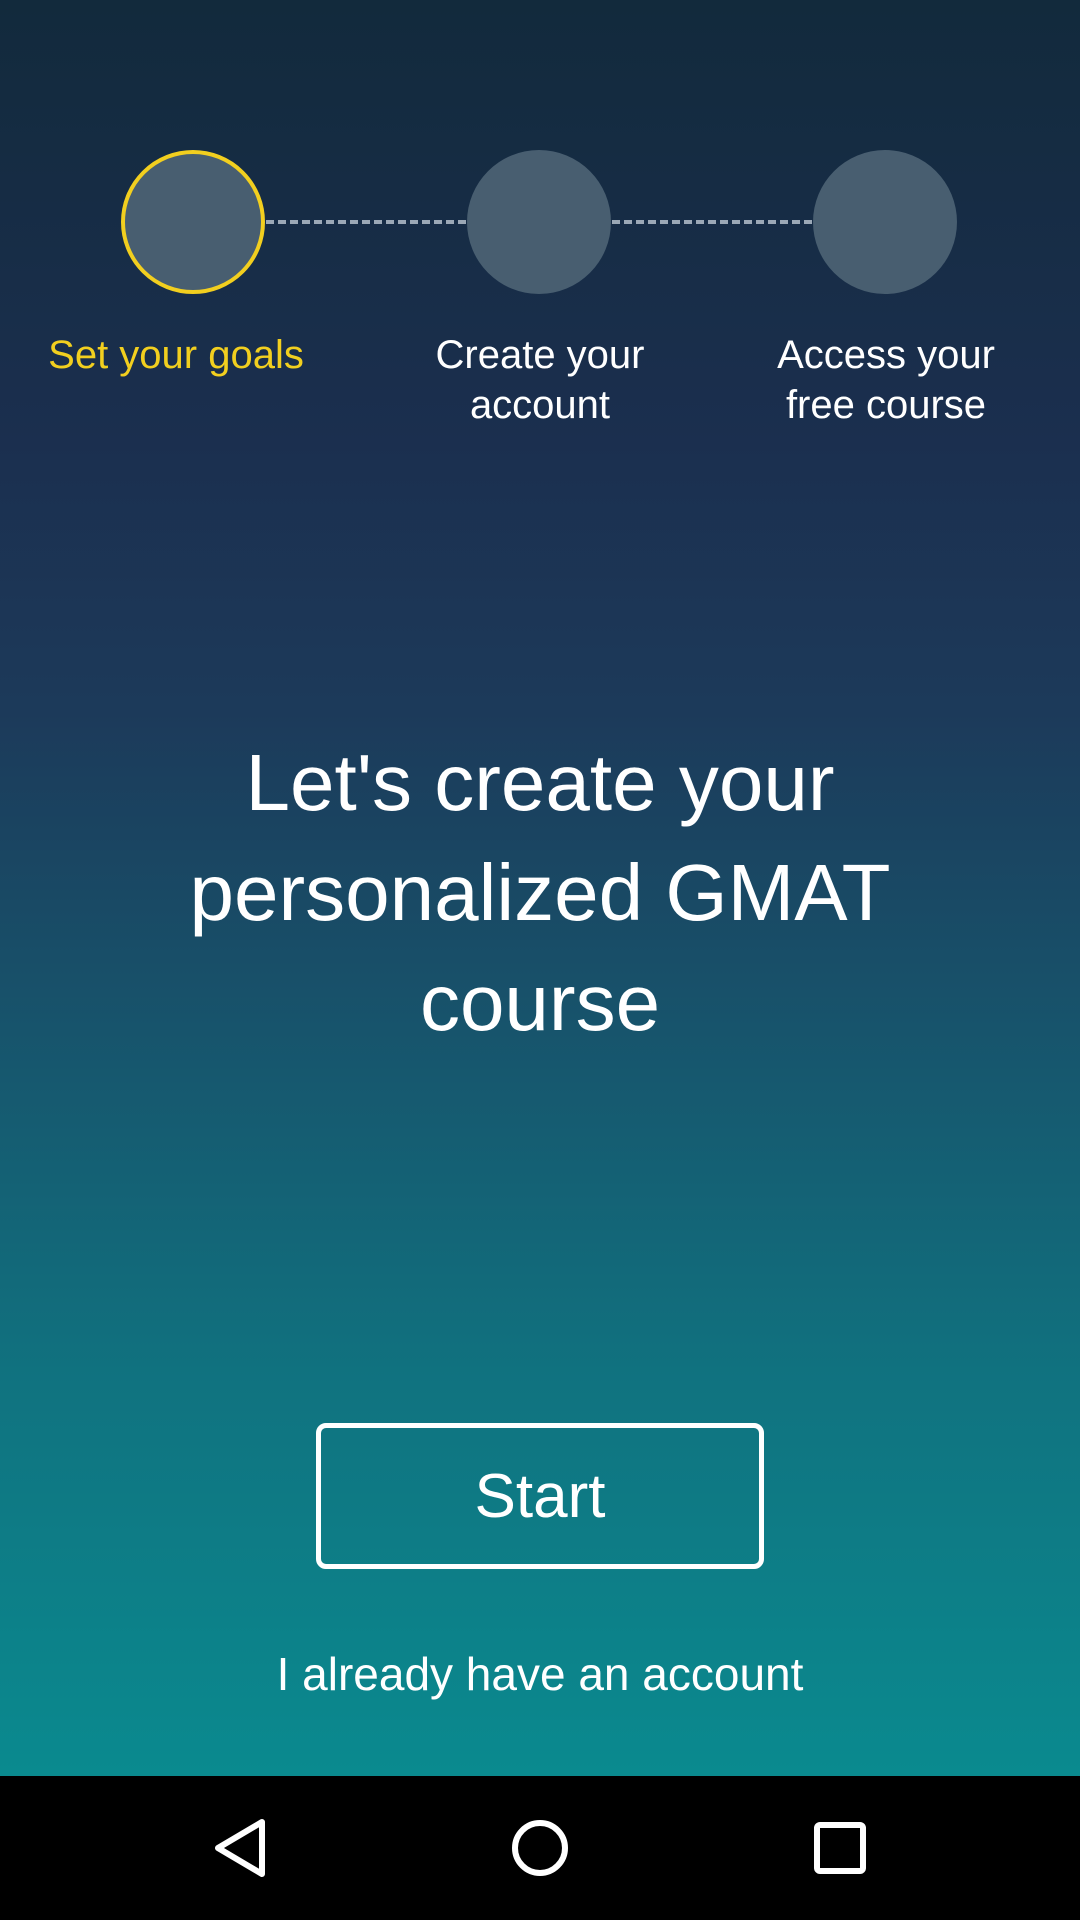 The width and height of the screenshot is (1080, 1920). I want to click on home-button, so click(540, 1848).